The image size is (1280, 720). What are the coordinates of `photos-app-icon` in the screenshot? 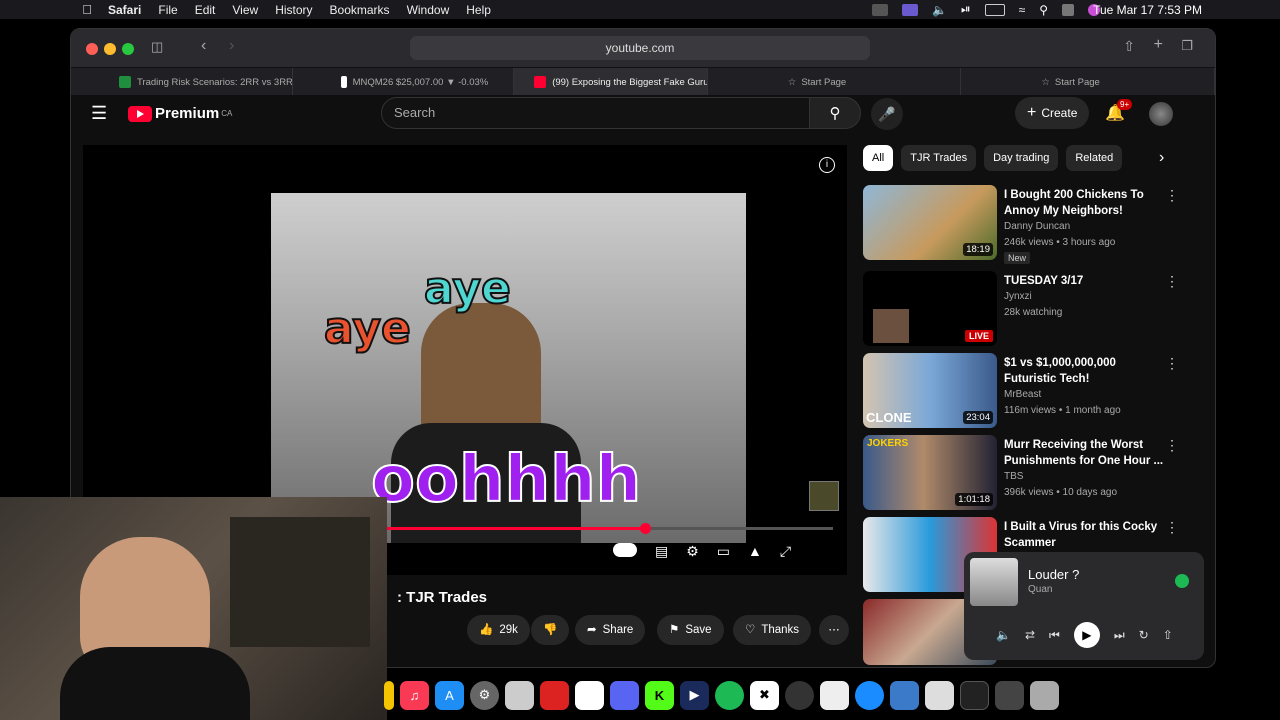 It's located at (589, 695).